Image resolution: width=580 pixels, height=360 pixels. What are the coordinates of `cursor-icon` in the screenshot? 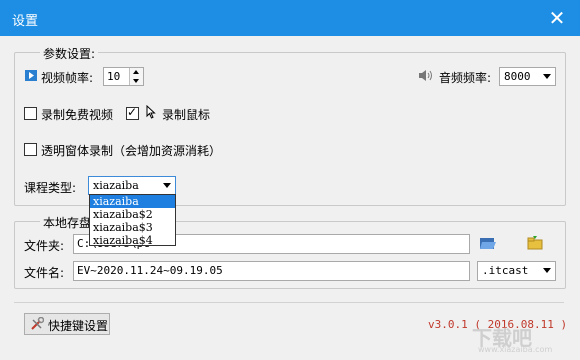 It's located at (151, 111).